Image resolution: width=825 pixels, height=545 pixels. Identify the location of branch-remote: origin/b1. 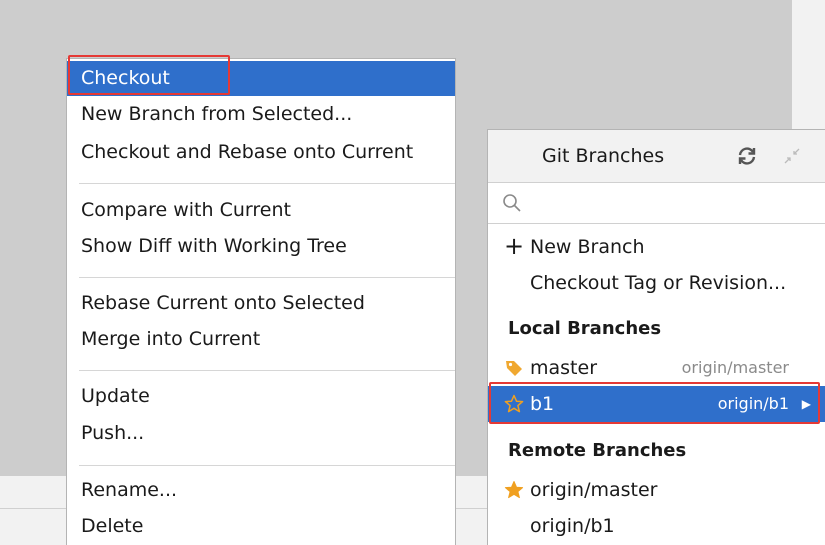
(753, 403).